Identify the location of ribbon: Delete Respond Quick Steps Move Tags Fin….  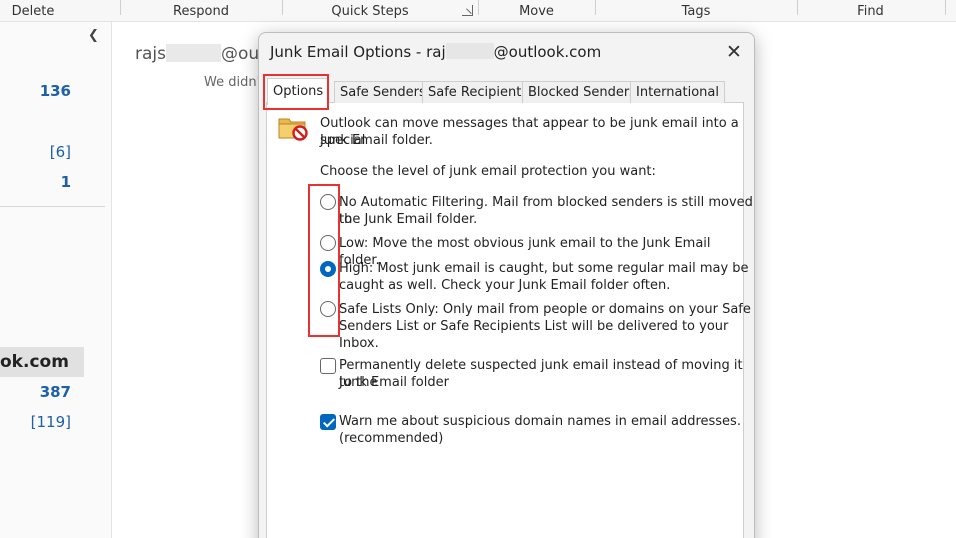
(478, 11).